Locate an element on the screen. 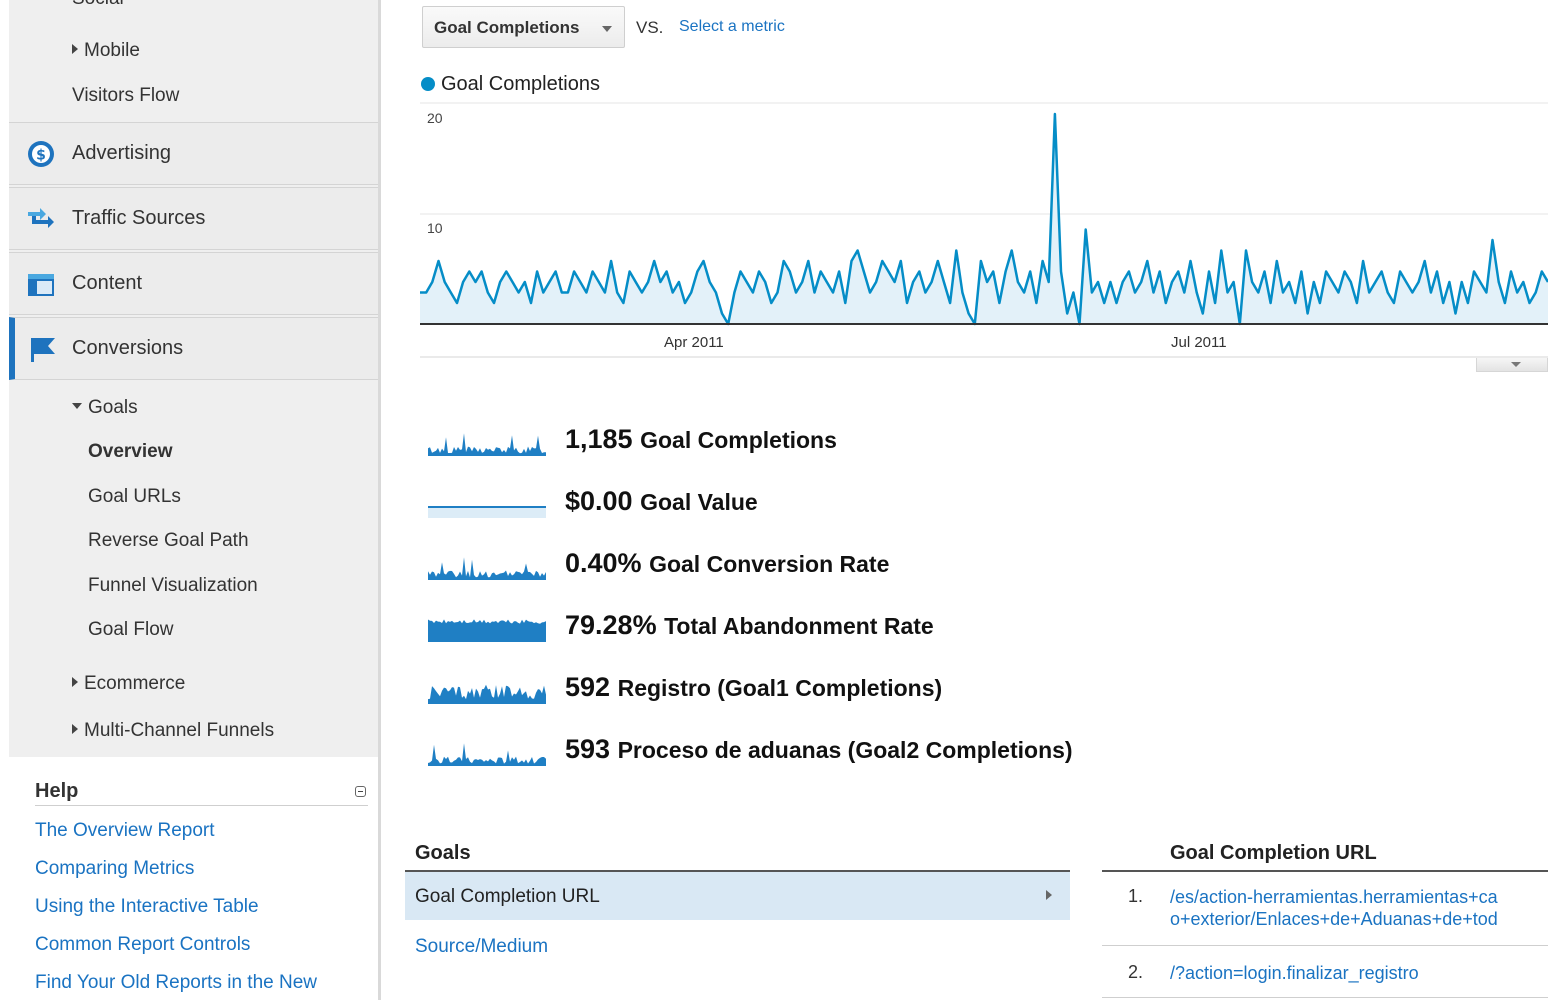  metric-label: Proceso de aduanas (Goal2 Completions) is located at coordinates (845, 750).